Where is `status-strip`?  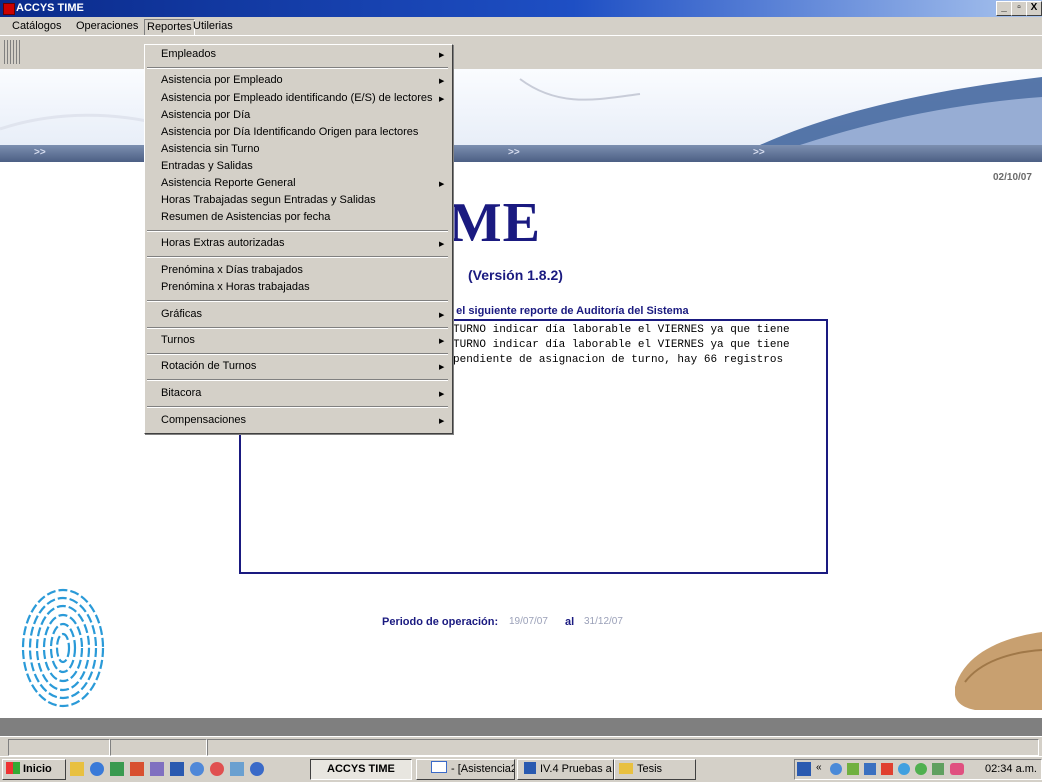
status-strip is located at coordinates (521, 727).